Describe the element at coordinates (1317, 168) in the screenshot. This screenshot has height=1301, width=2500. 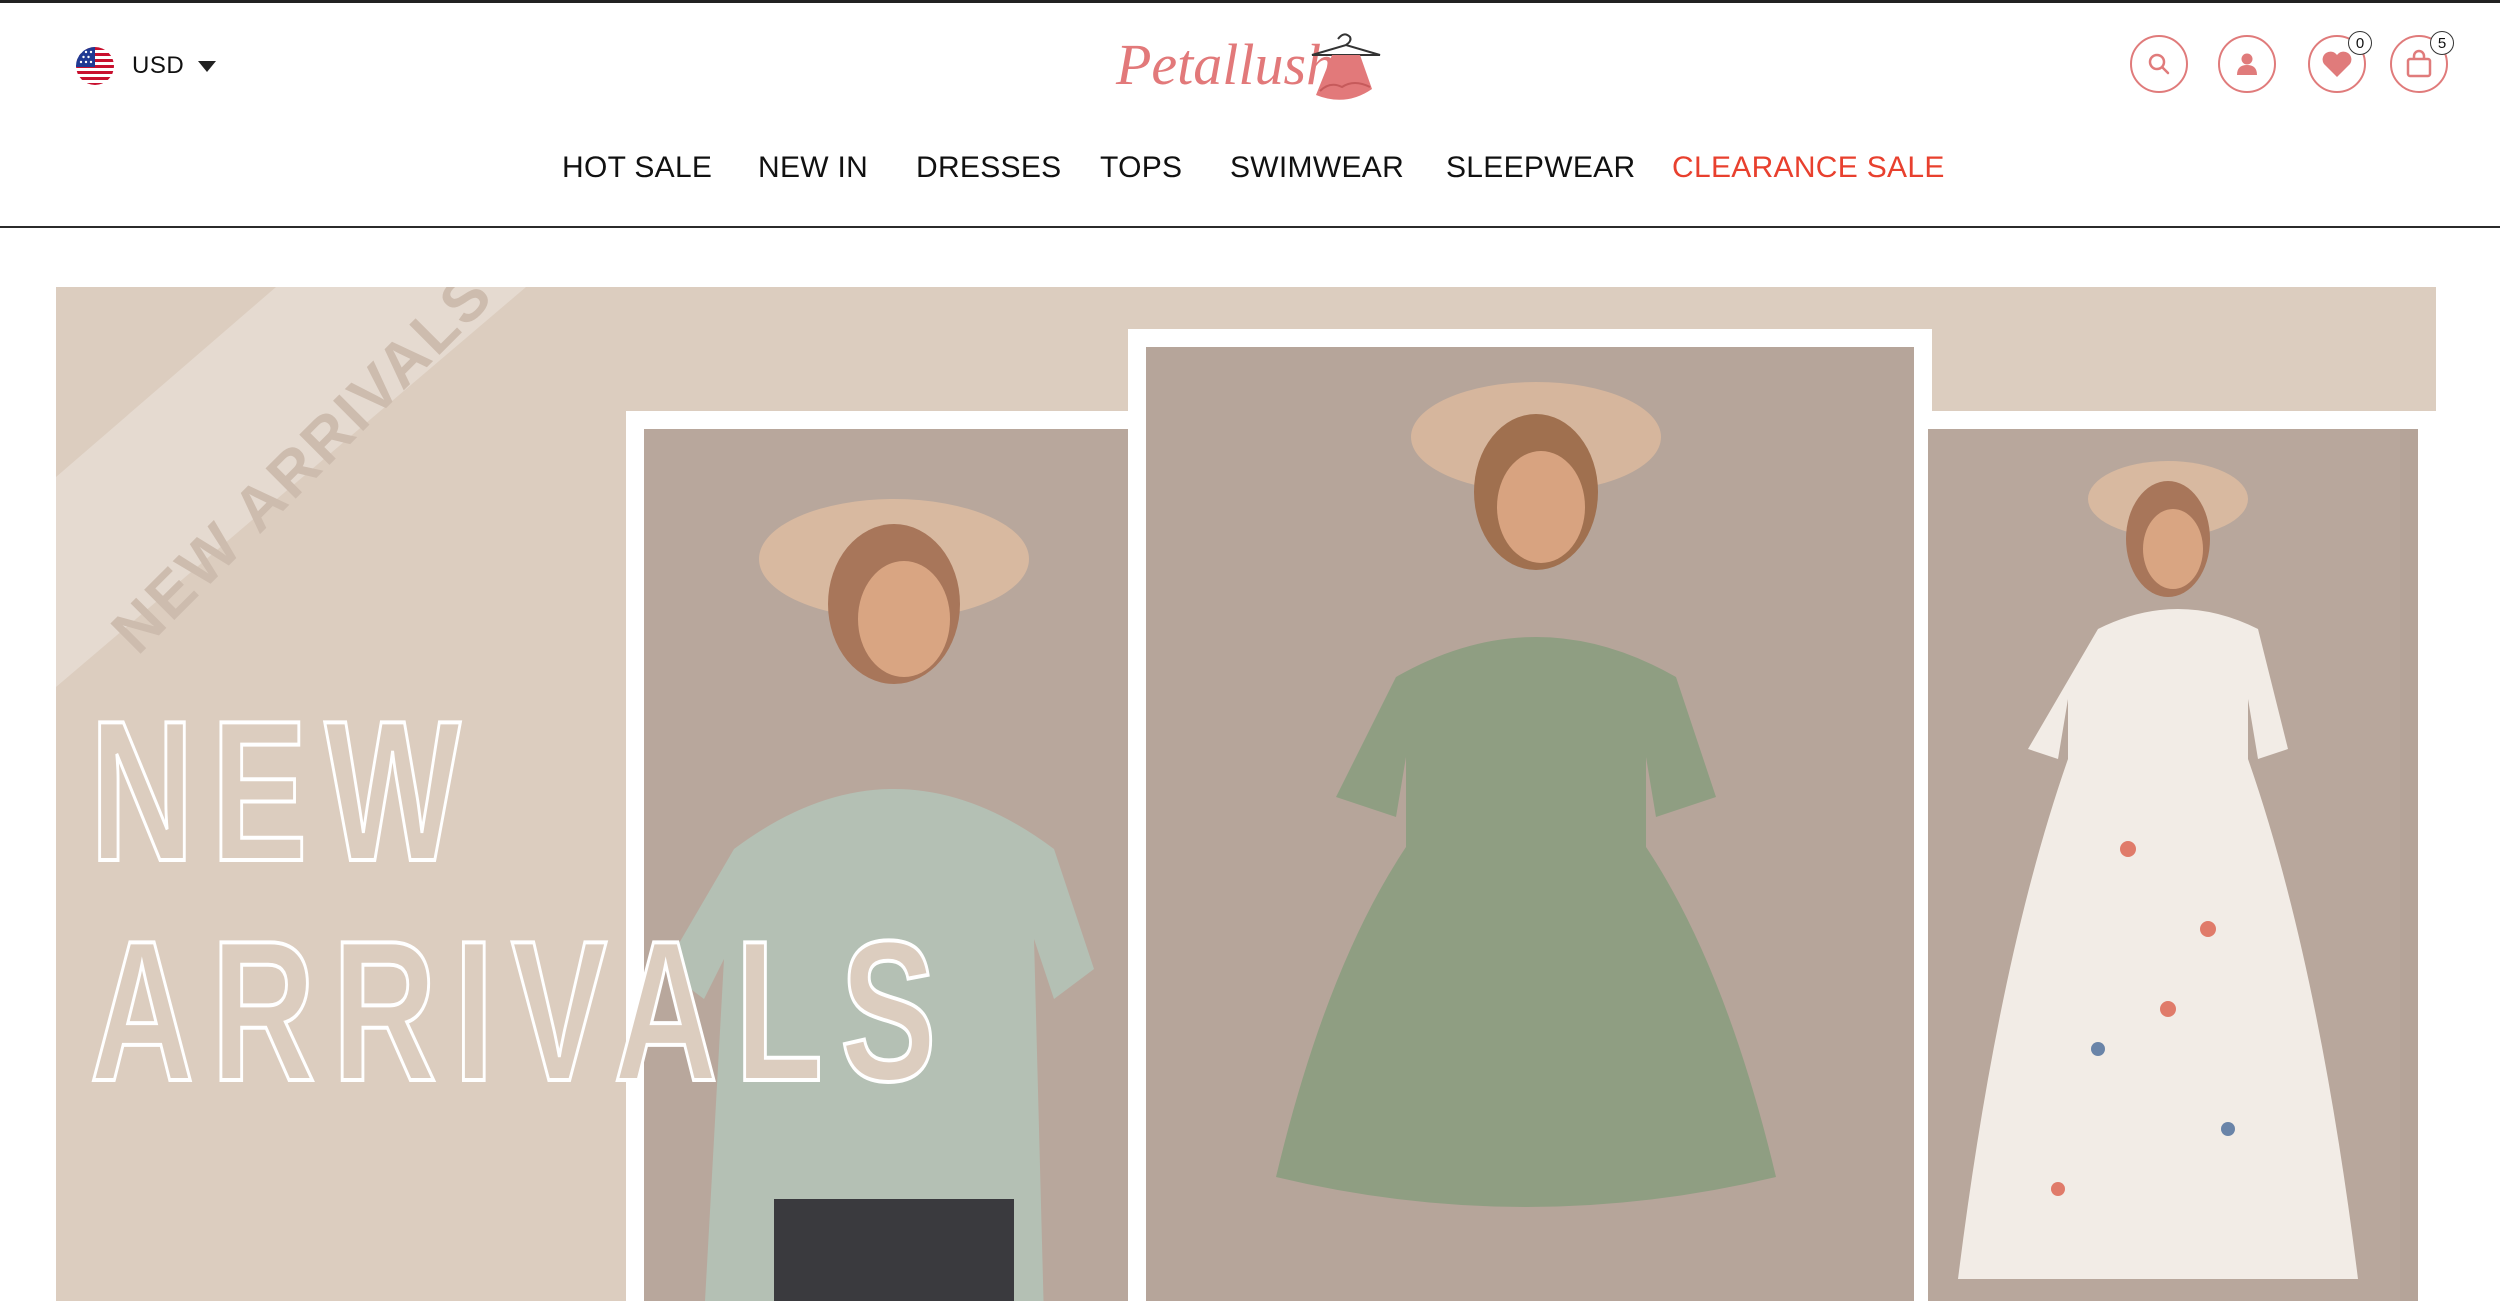
I see `nav-swimwear: SWIMWEAR` at that location.